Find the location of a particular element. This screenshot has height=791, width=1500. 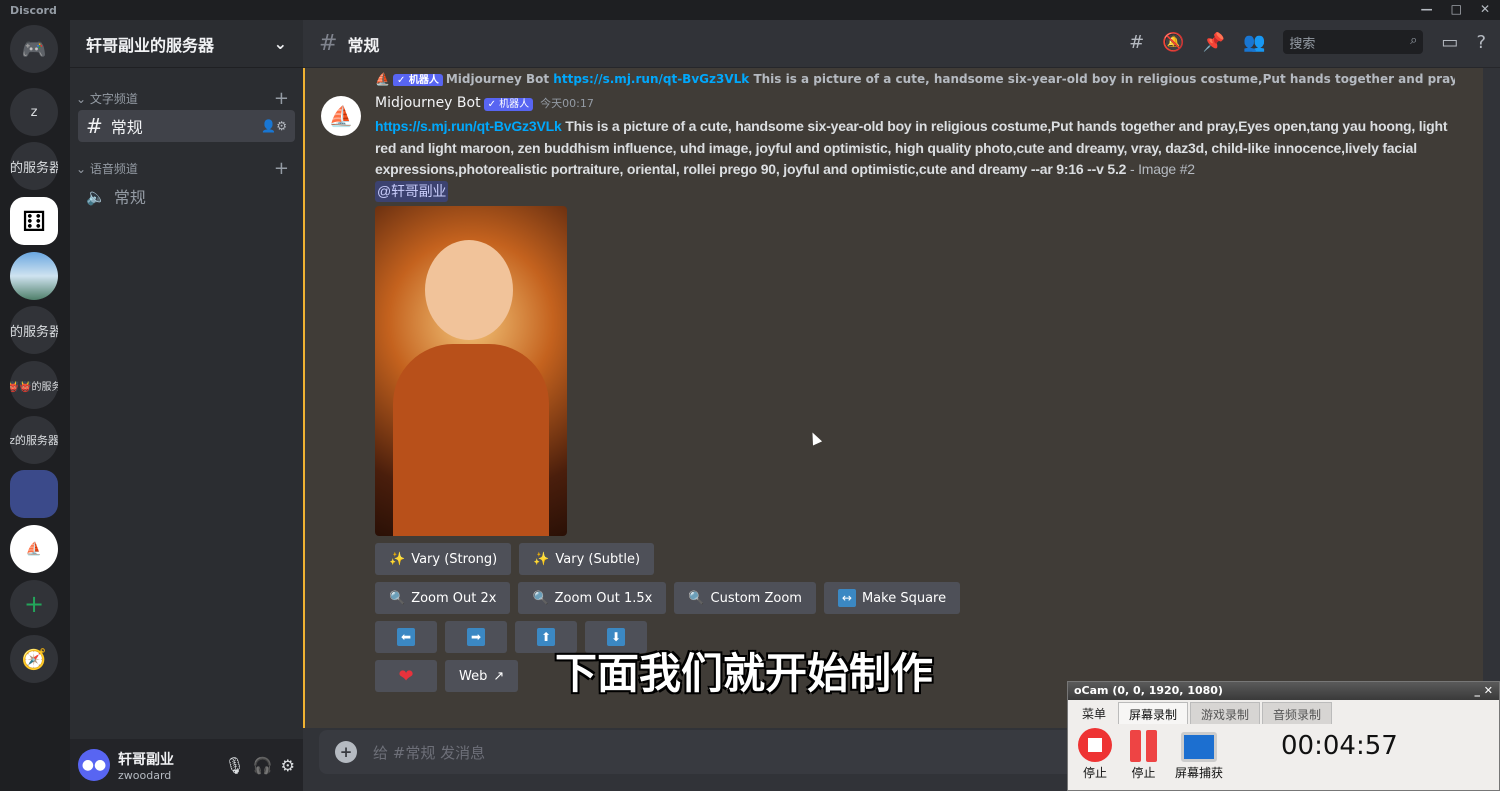

zoom-out-1-5x-button: 🔍 Zoom Out 1.5x is located at coordinates (592, 598).